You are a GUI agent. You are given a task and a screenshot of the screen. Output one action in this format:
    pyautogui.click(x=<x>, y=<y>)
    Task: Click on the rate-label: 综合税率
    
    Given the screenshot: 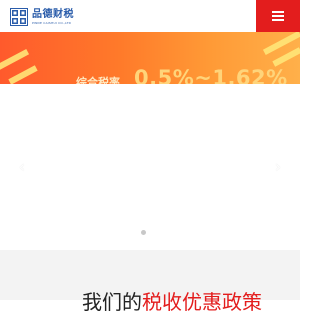 What is the action you would take?
    pyautogui.click(x=98, y=80)
    